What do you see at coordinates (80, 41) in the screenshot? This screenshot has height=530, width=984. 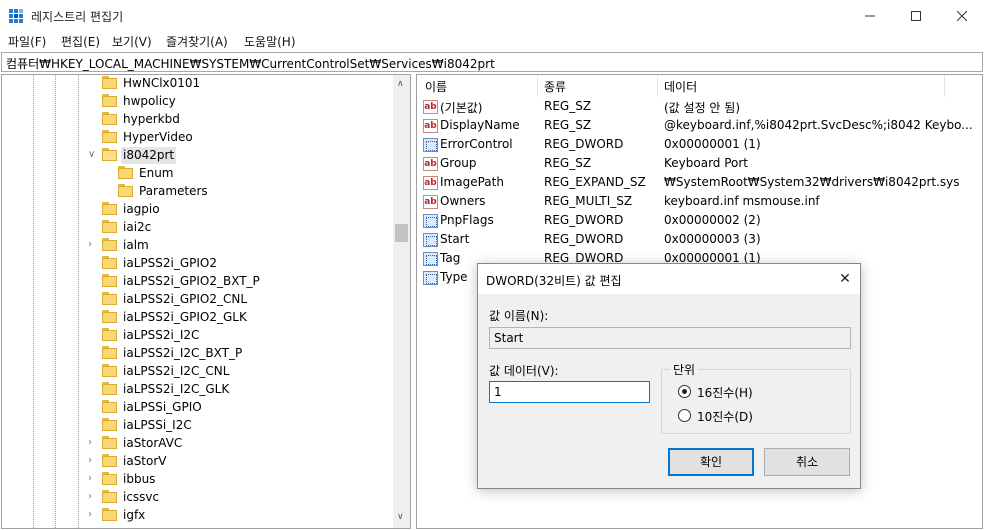 I see `menu-edit: 편집(E)` at bounding box center [80, 41].